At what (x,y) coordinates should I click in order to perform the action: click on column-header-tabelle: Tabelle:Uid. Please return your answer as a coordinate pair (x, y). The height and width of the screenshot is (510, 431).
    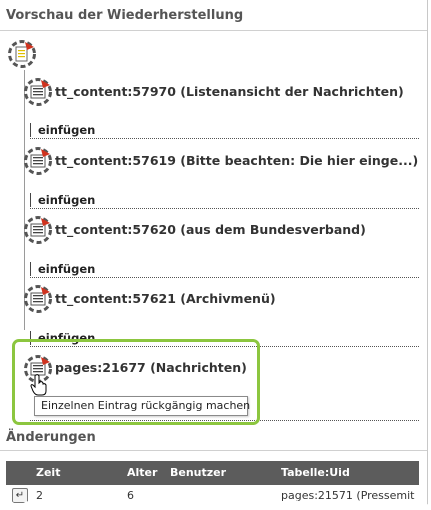
    Looking at the image, I should click on (315, 472).